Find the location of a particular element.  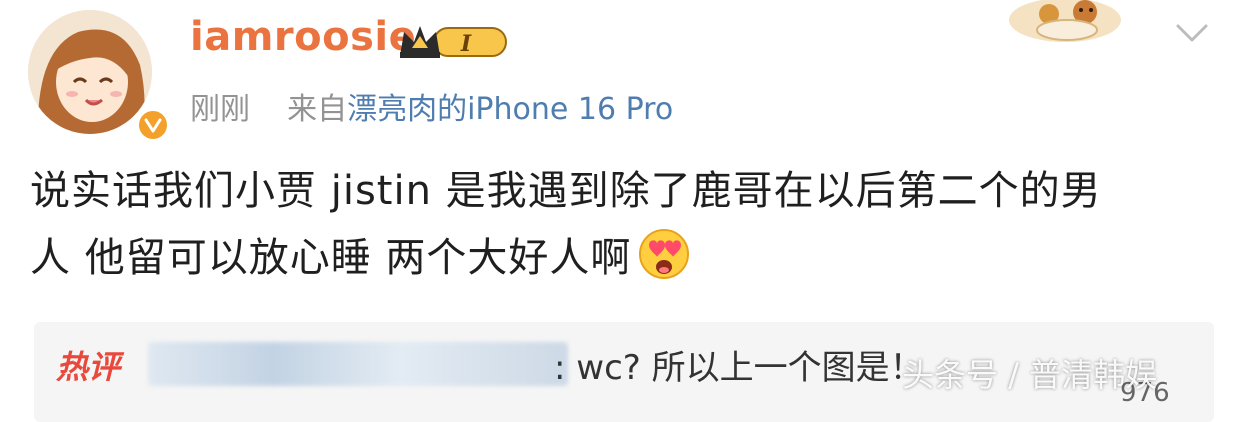

watermark: 头条号 / 普清韩娱 is located at coordinates (1030, 375).